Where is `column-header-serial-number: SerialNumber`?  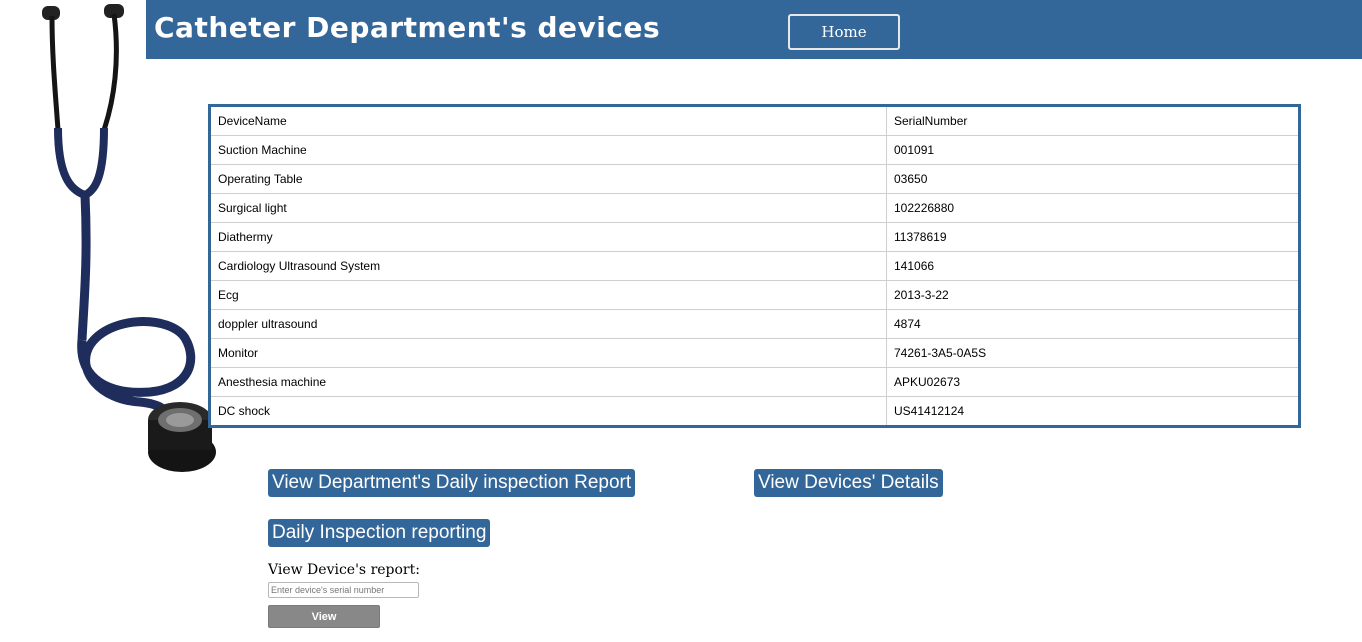
column-header-serial-number: SerialNumber is located at coordinates (1092, 121).